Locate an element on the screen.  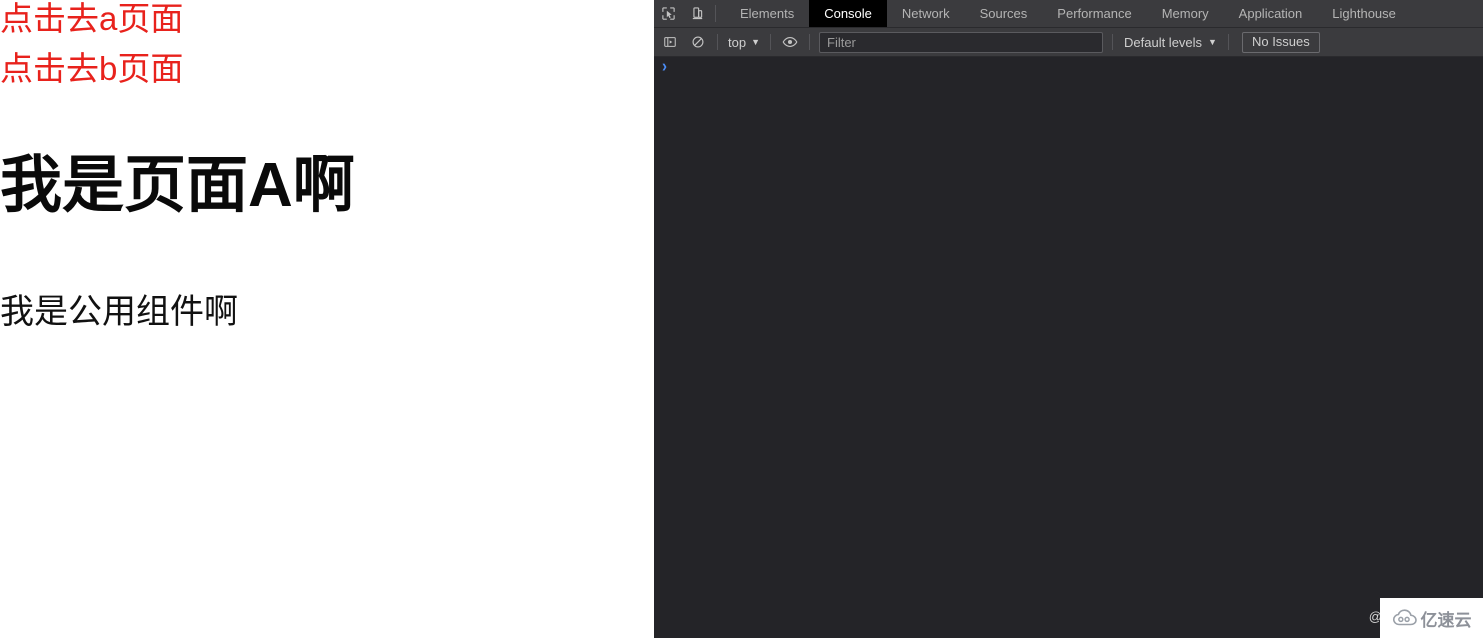
live-expression-eye-icon is located at coordinates (790, 42).